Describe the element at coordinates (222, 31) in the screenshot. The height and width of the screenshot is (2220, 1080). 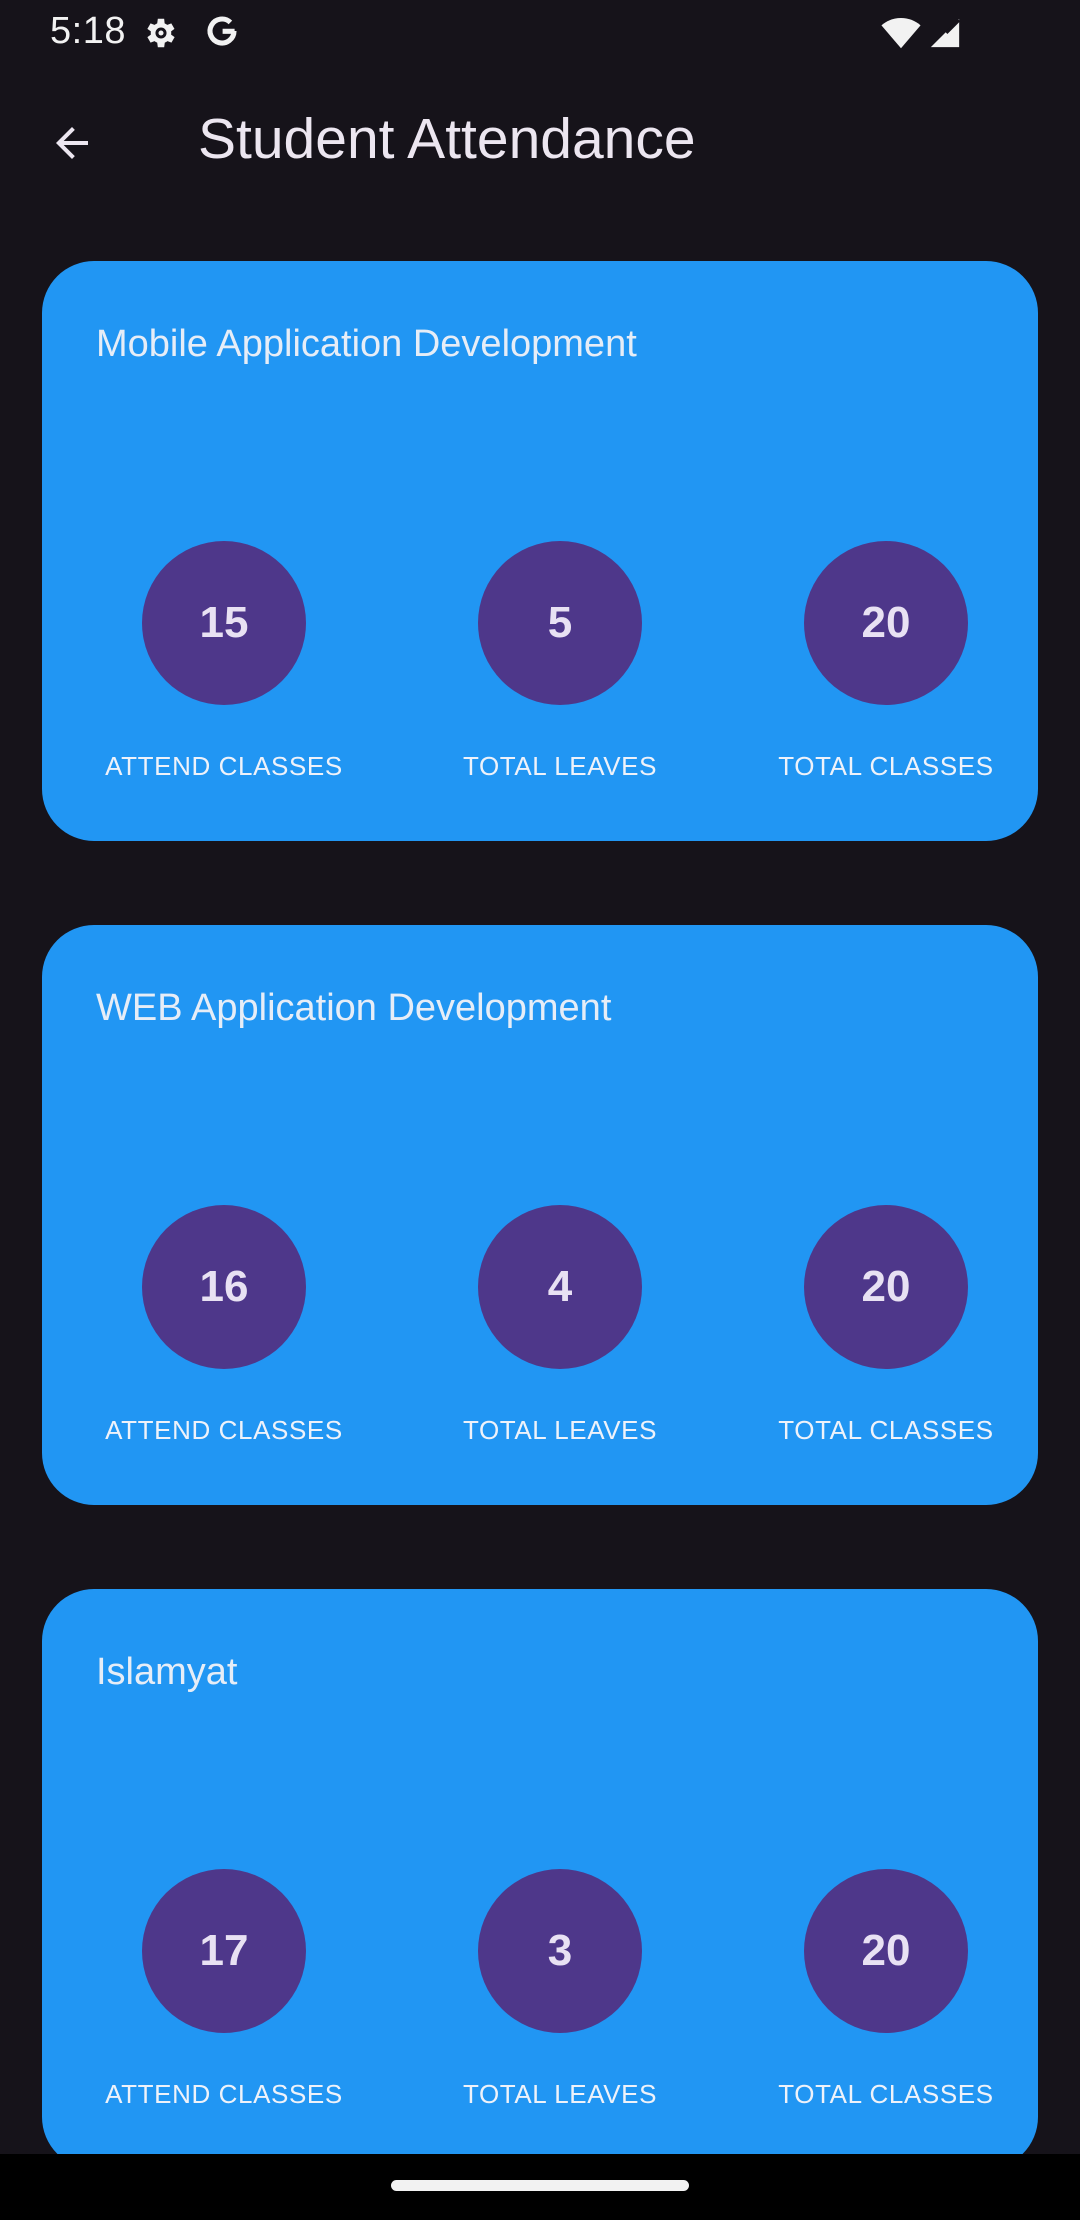
I see `google-g-icon` at that location.